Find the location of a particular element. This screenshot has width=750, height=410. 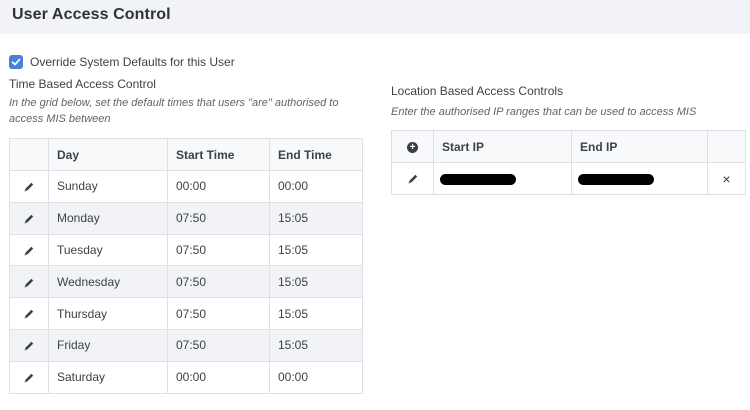

ip-range-row: × is located at coordinates (568, 178).